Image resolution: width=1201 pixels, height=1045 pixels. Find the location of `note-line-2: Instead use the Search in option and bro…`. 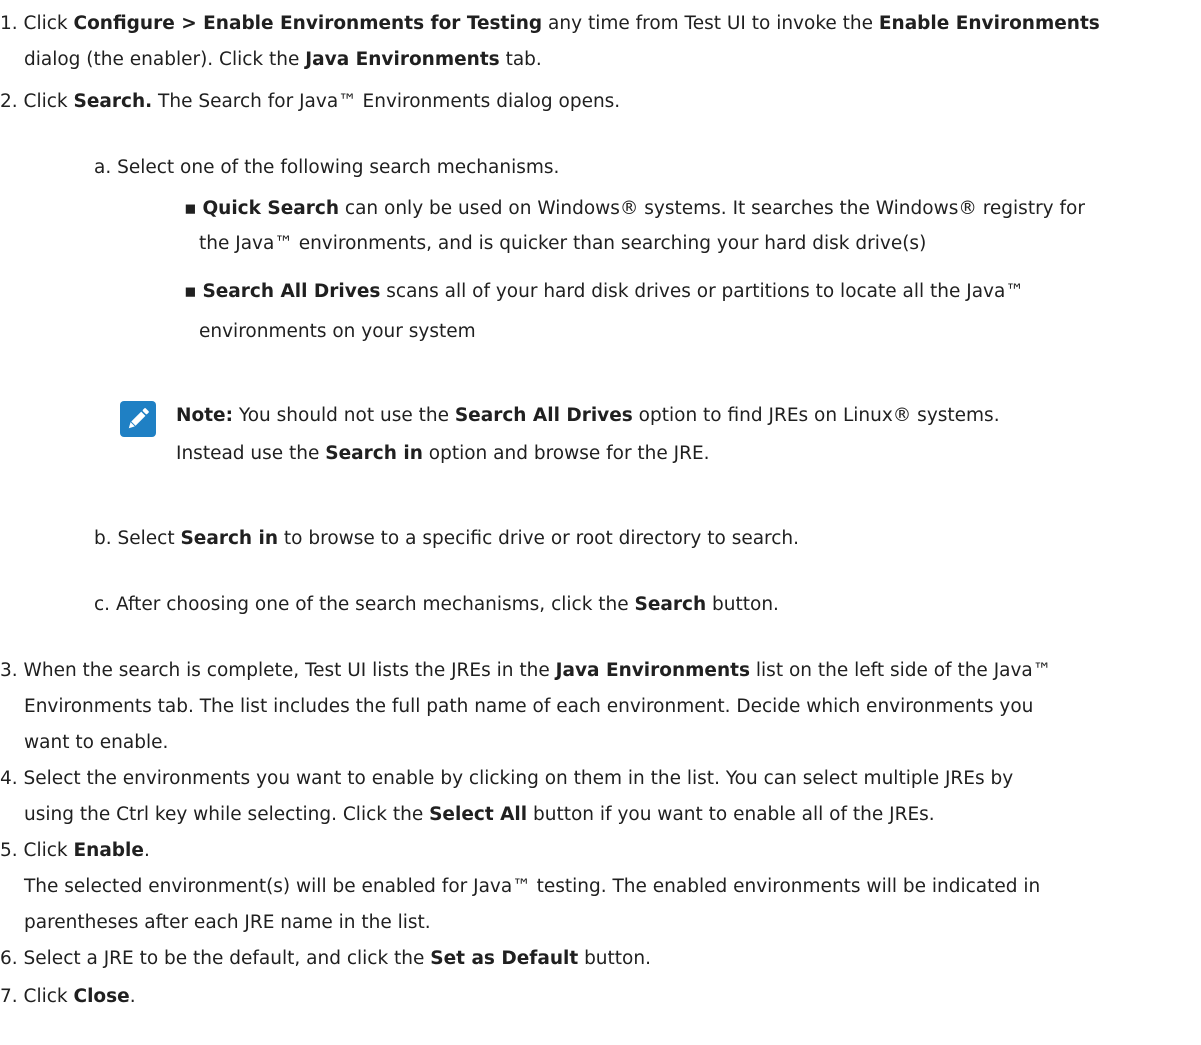

note-line-2: Instead use the Search in option and bro… is located at coordinates (443, 453).